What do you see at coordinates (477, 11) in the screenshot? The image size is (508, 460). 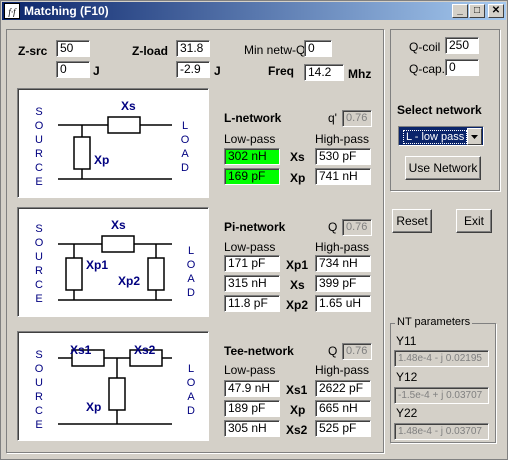 I see `maximize-button: □` at bounding box center [477, 11].